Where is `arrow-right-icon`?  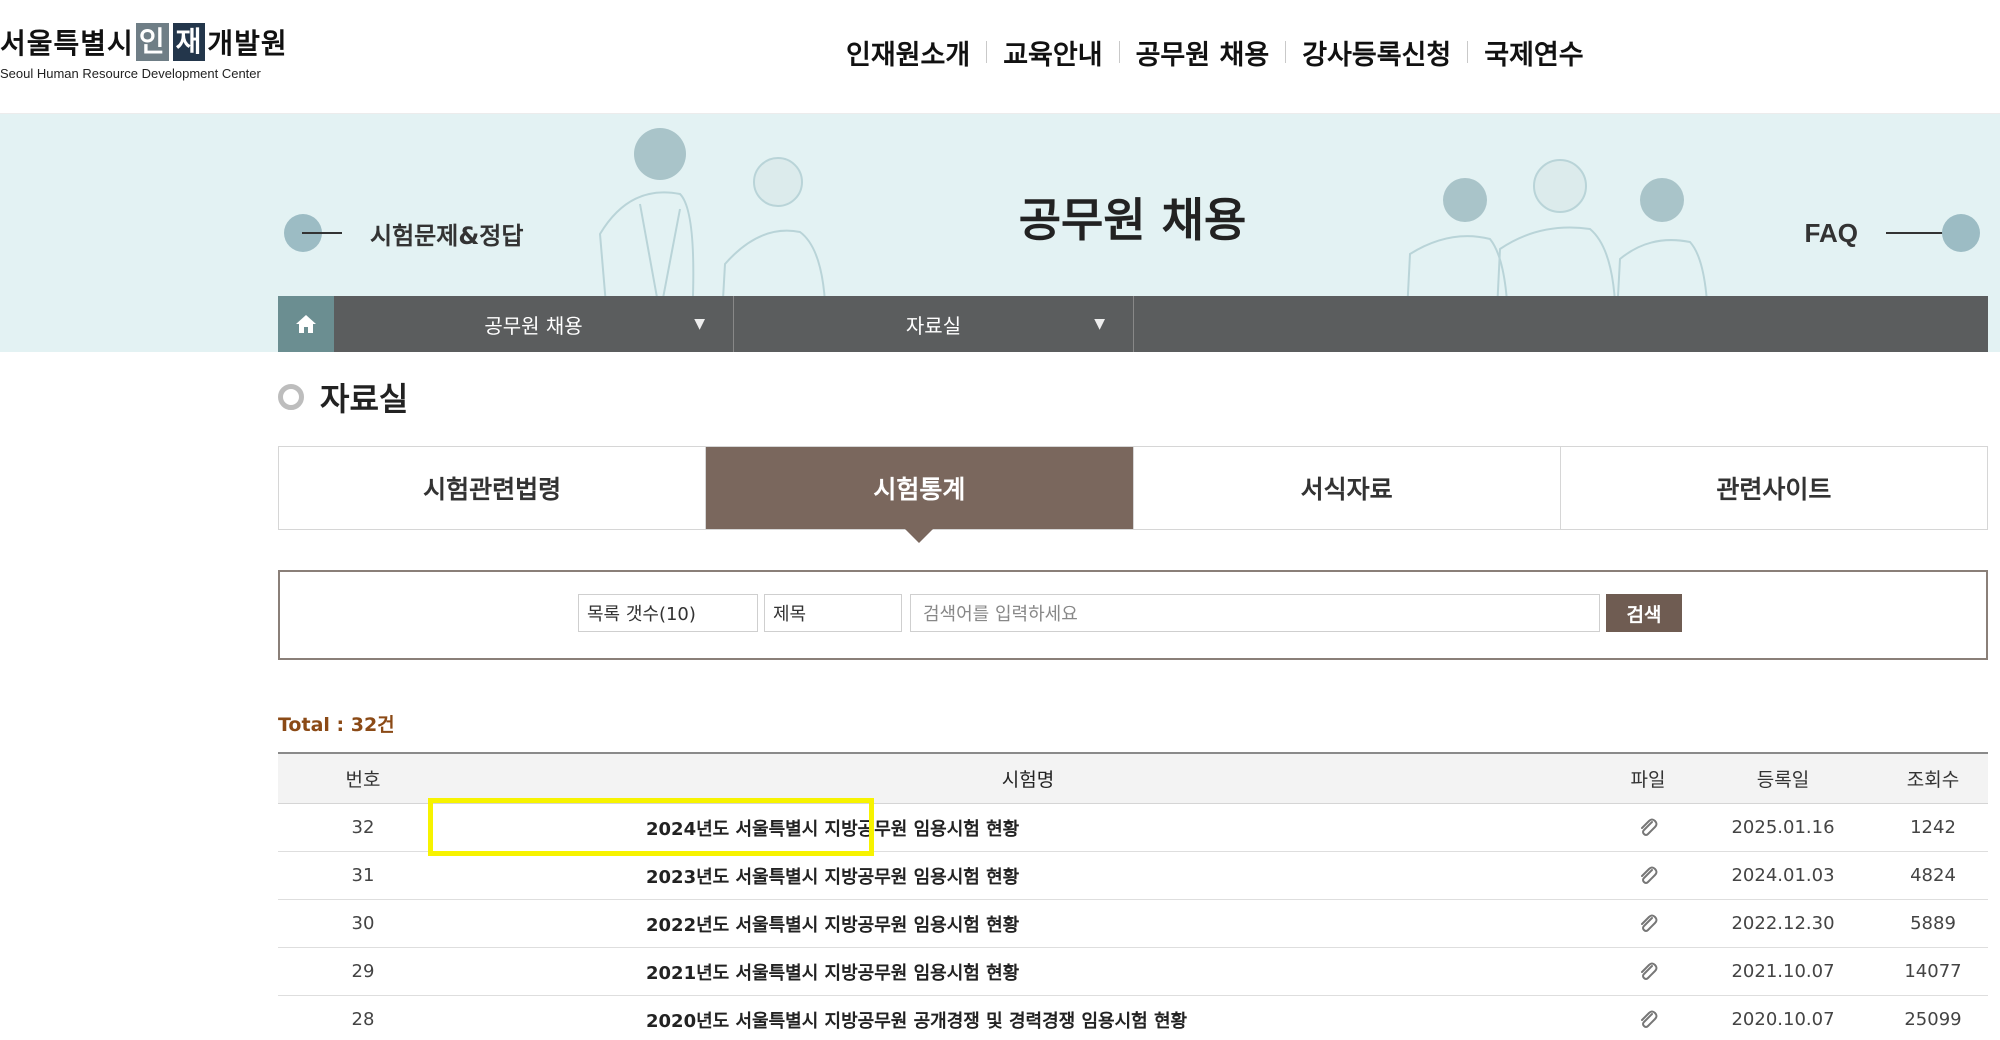
arrow-right-icon is located at coordinates (1961, 233).